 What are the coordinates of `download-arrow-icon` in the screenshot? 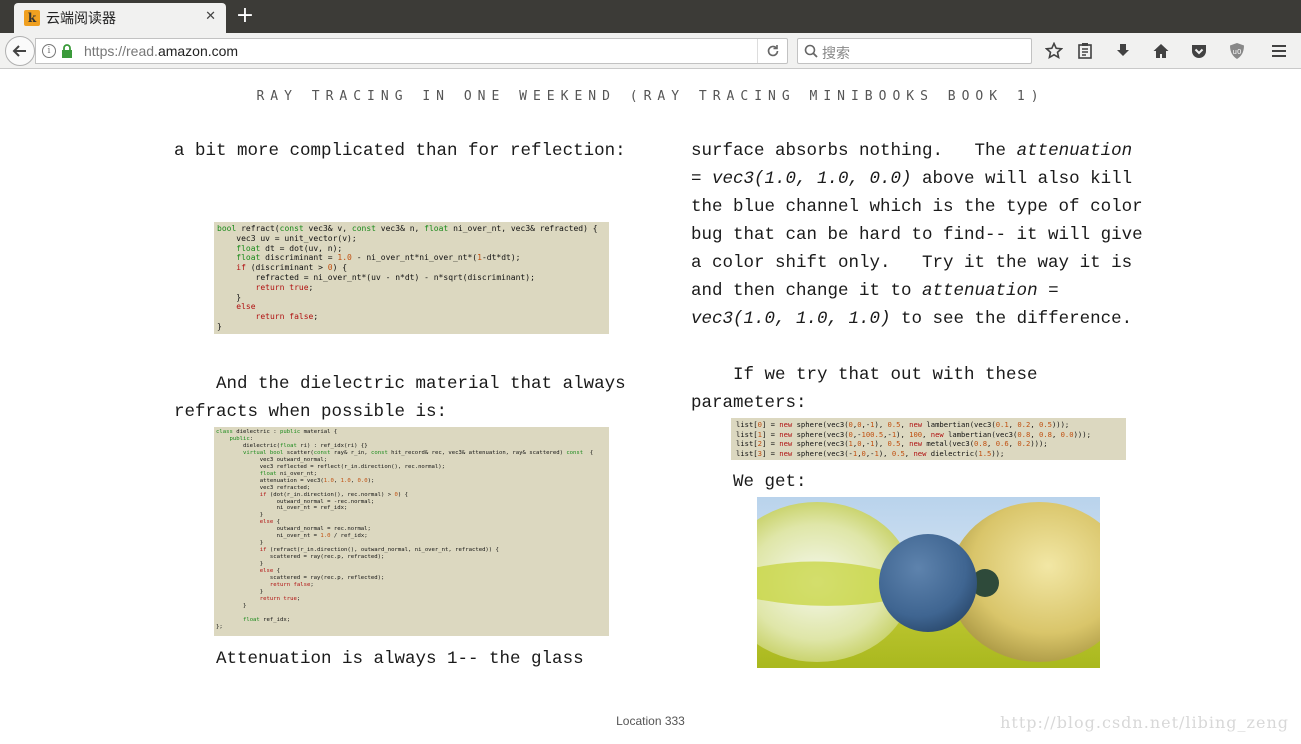 It's located at (1123, 50).